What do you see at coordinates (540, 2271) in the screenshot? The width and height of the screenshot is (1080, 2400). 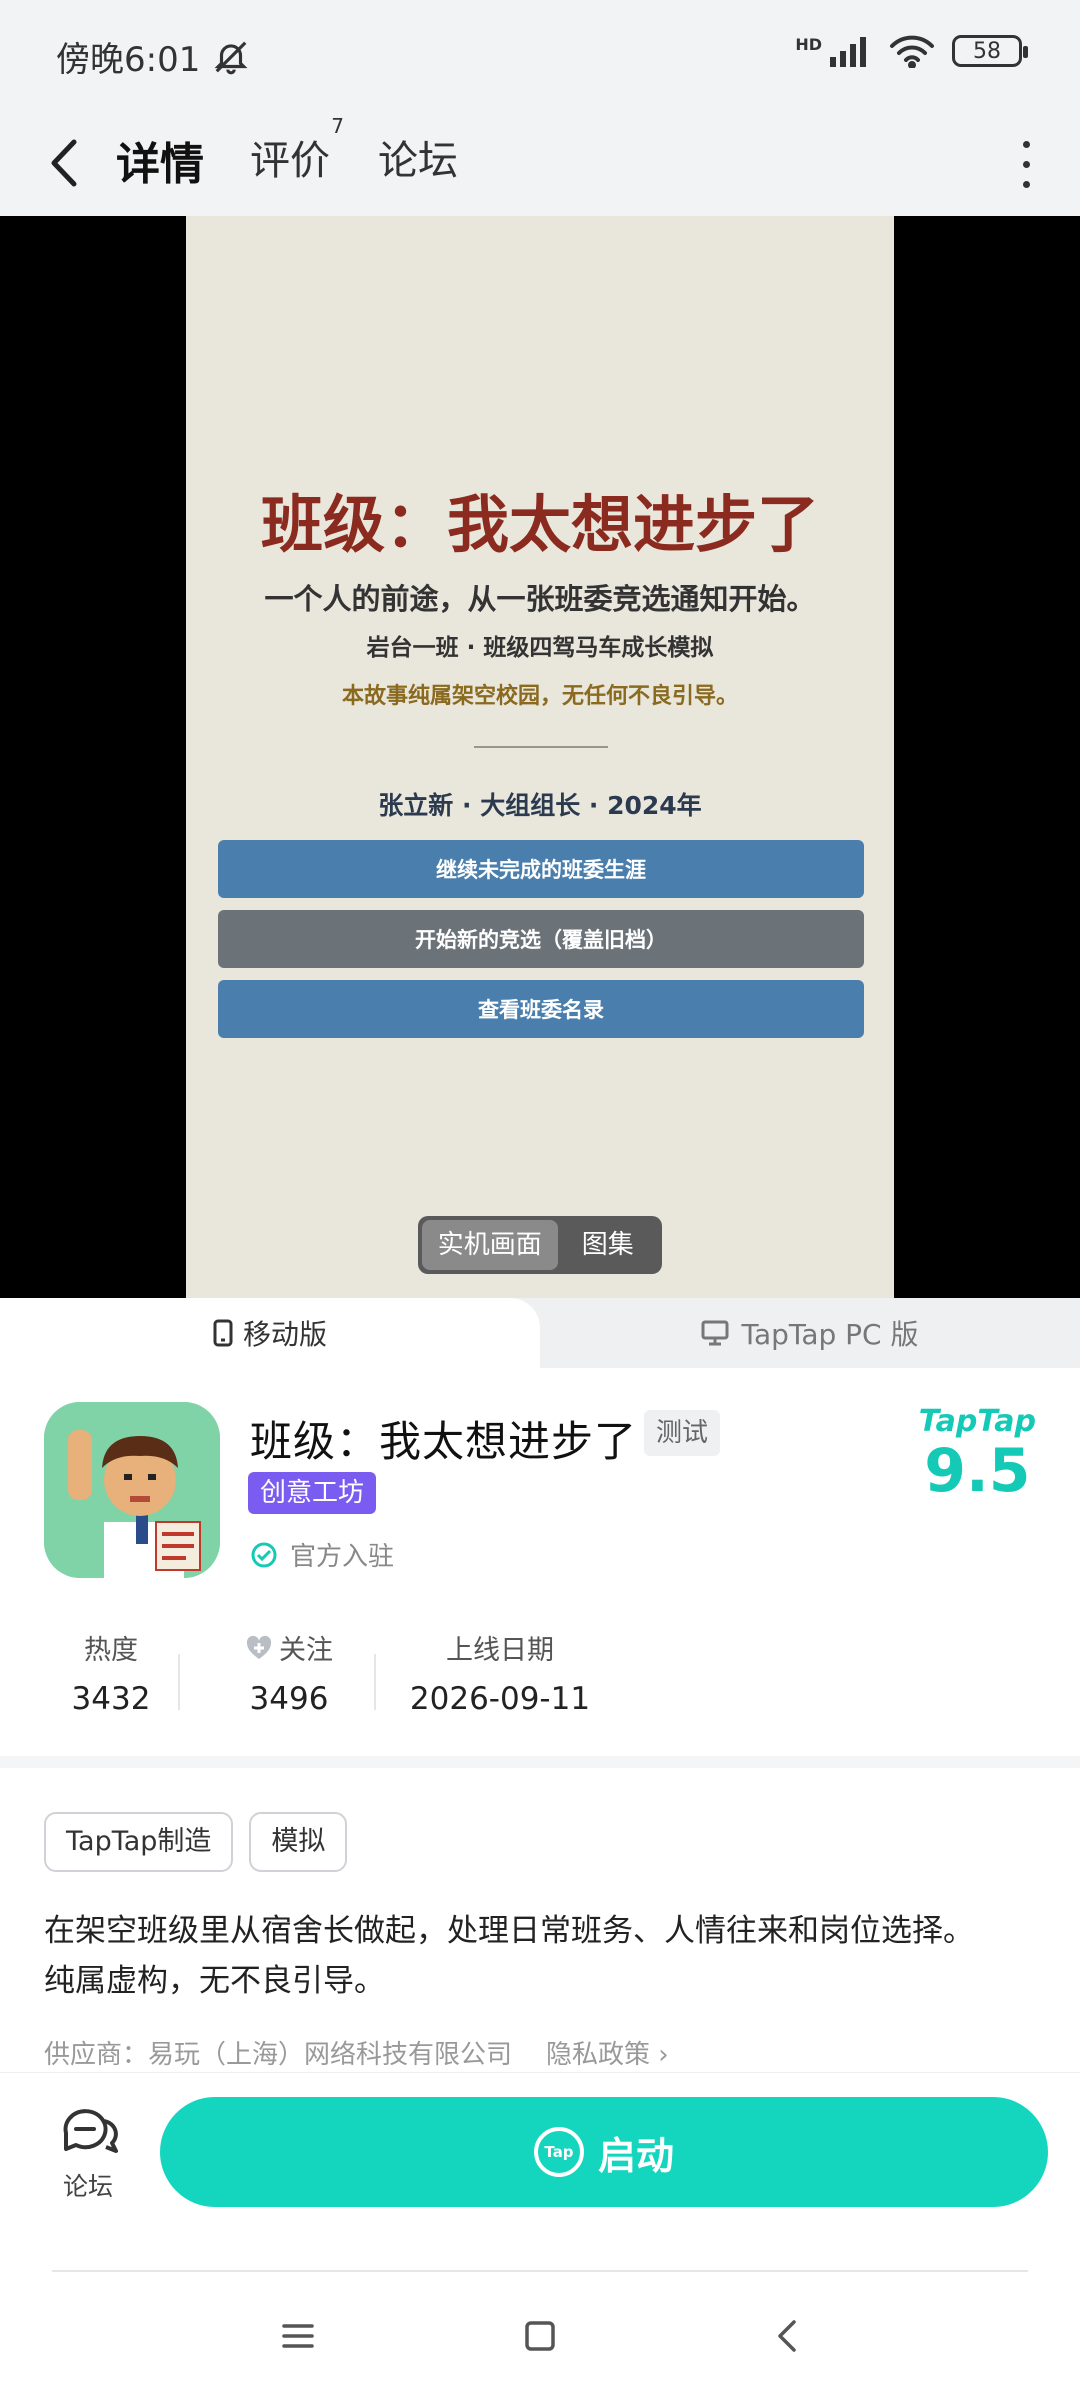 I see `gesture-divider` at bounding box center [540, 2271].